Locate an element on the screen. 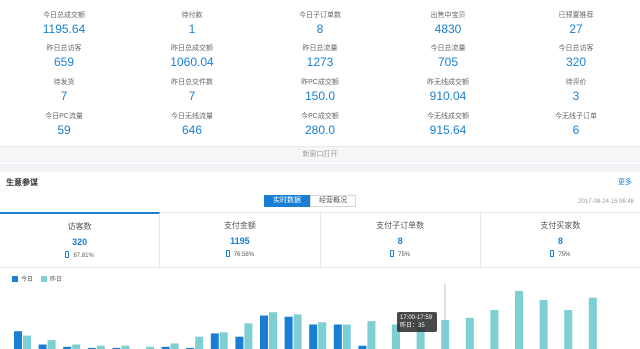  stat-item: 今日总成交额 1195.64 is located at coordinates (64, 24).